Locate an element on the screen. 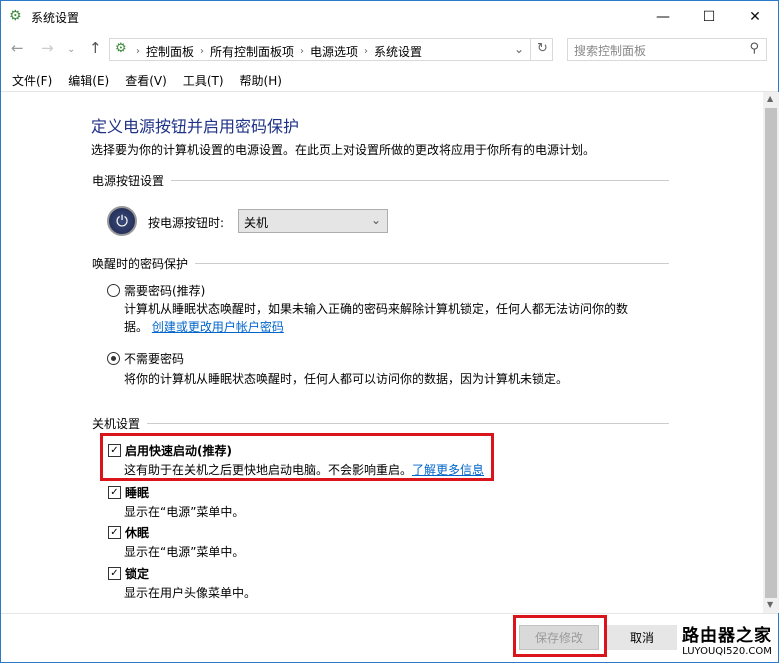  checkbox-label: 启用快速启动(推荐) is located at coordinates (178, 451).